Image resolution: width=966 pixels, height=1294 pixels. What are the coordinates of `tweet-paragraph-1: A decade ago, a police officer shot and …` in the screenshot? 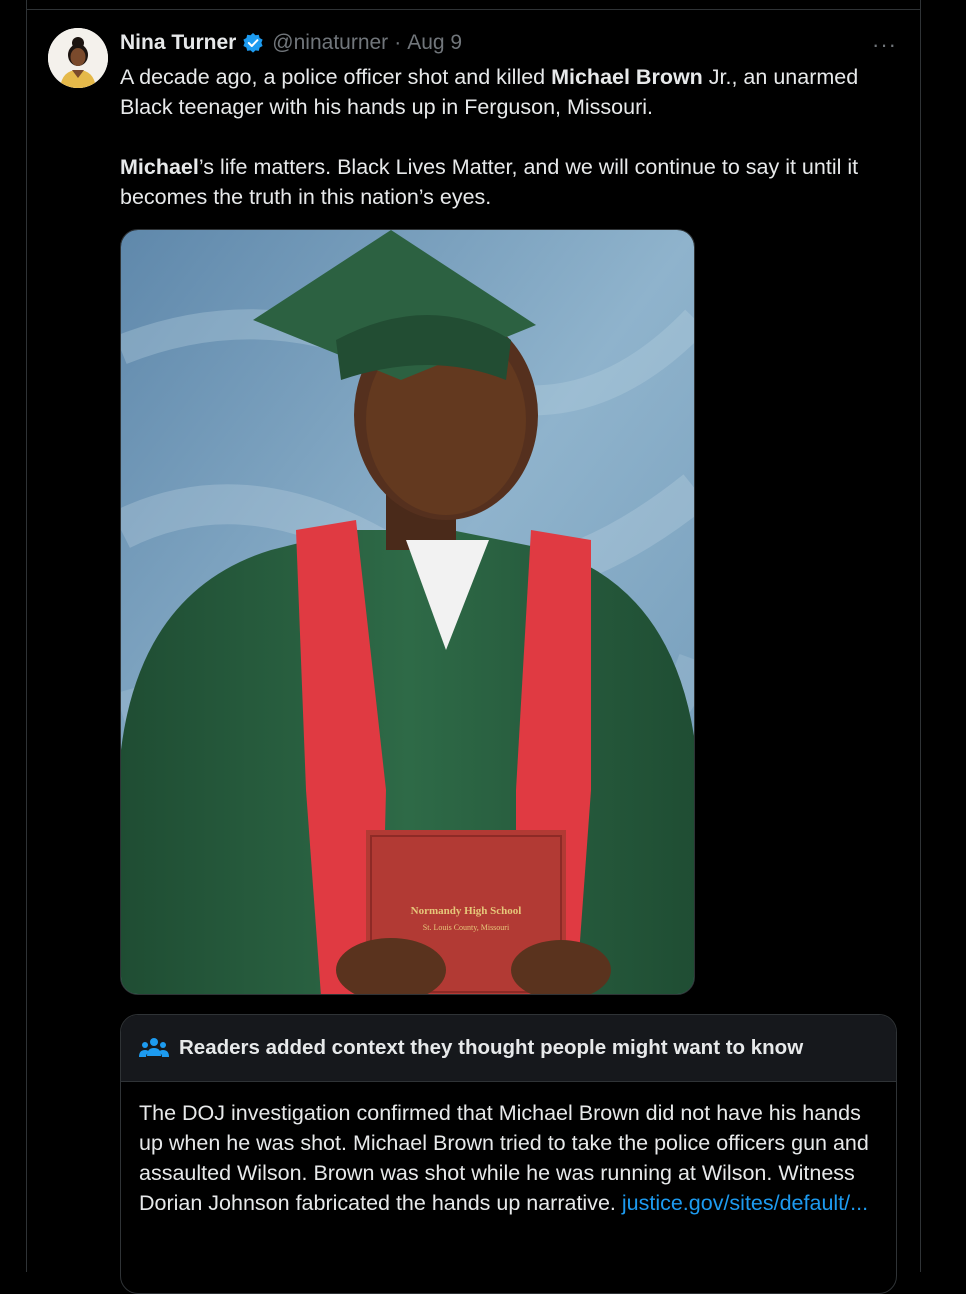 It's located at (500, 92).